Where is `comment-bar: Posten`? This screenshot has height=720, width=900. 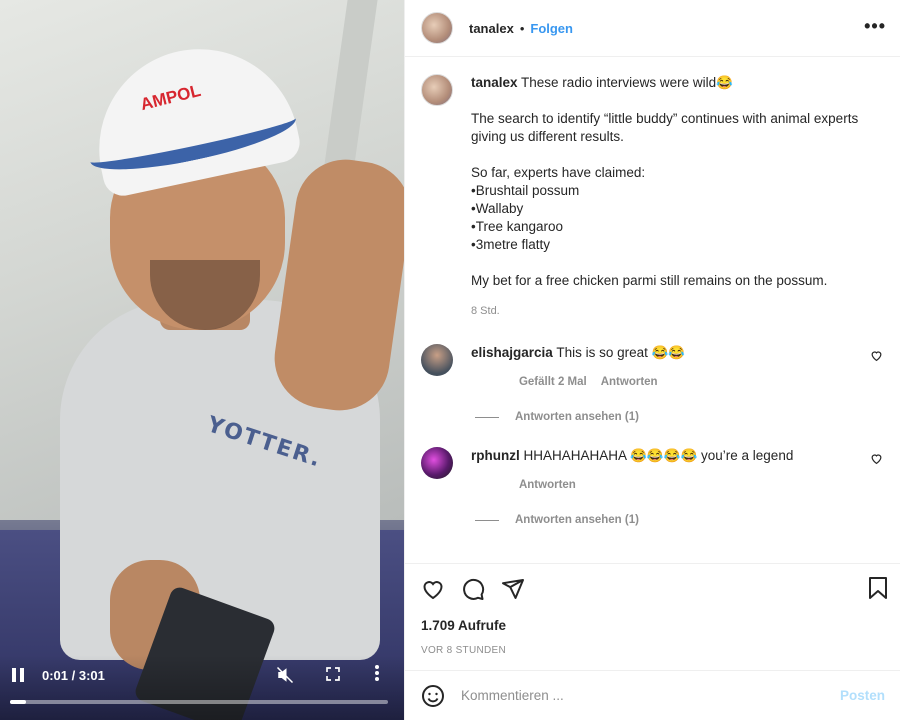
comment-bar: Posten is located at coordinates (652, 695).